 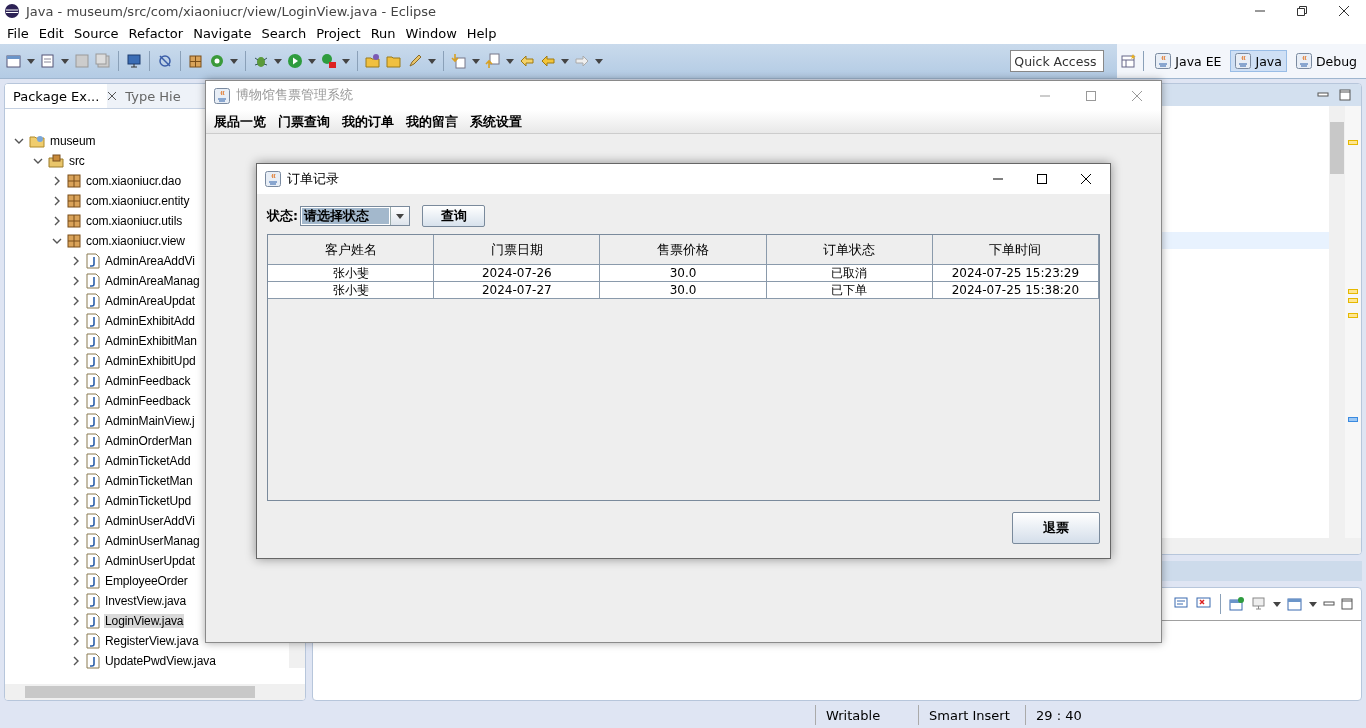 What do you see at coordinates (148, 461) in the screenshot?
I see `tree-item: AdminTicketAdd` at bounding box center [148, 461].